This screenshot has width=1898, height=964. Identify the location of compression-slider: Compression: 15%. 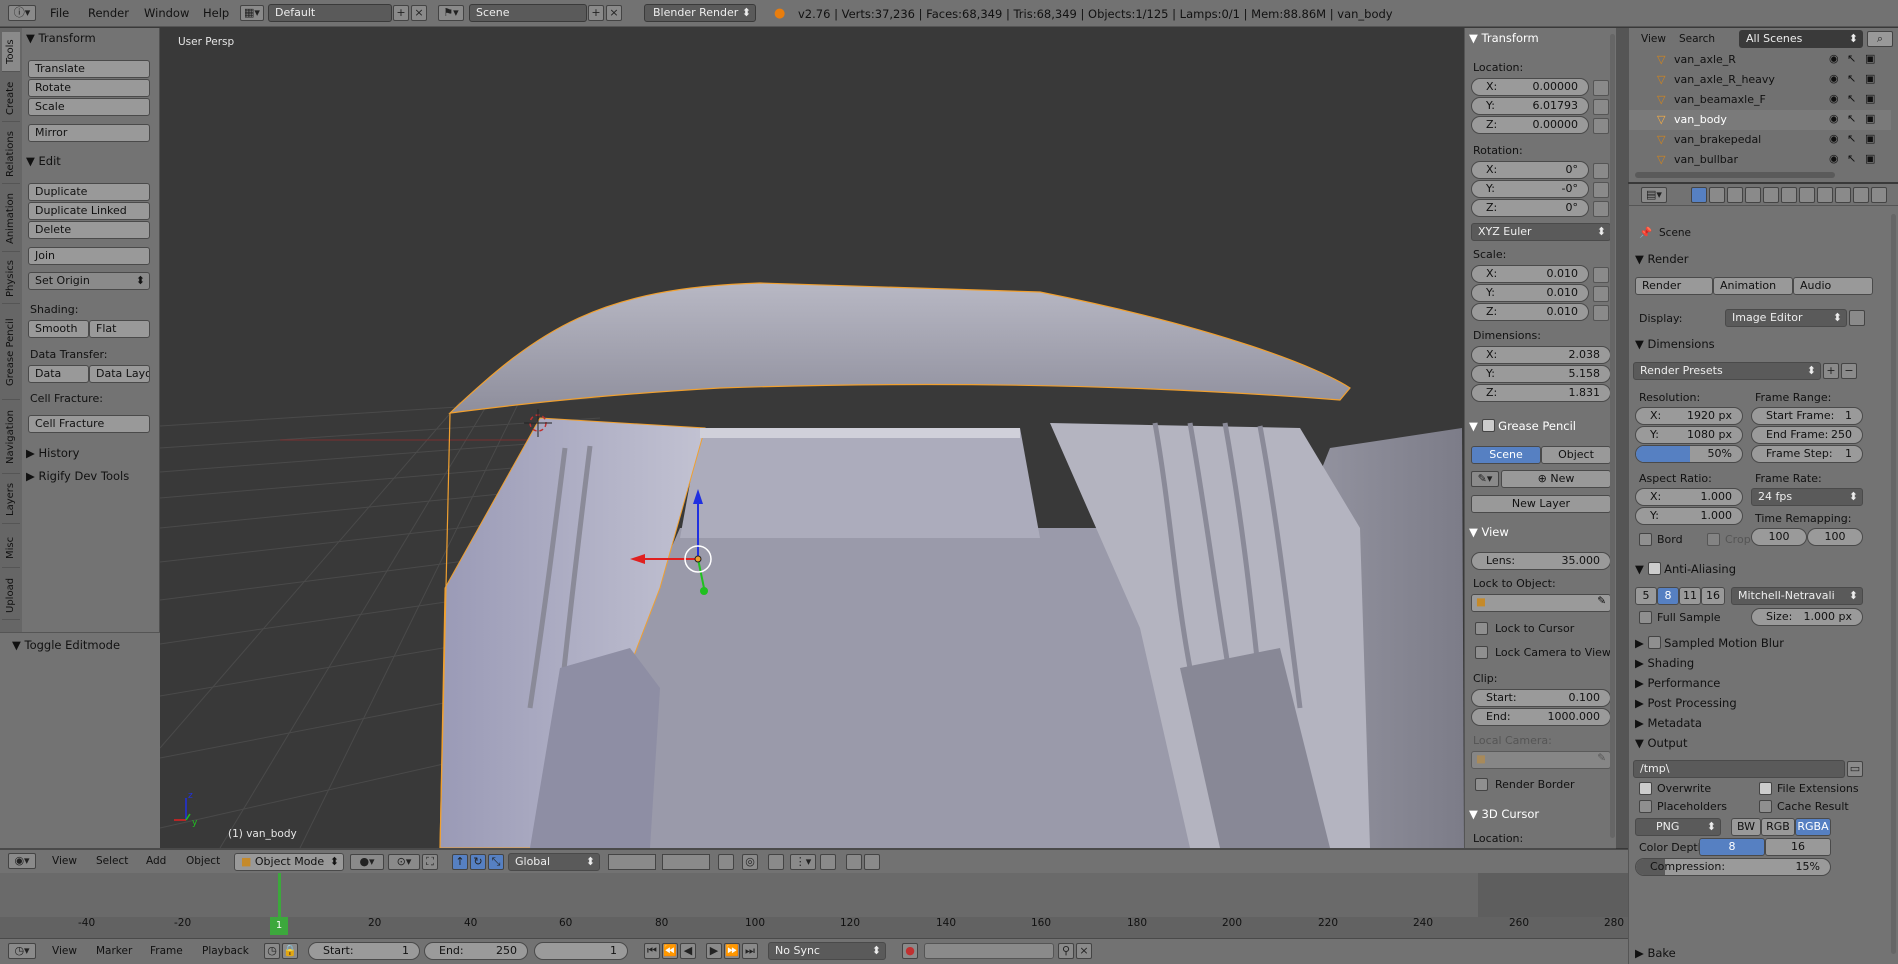
(1733, 867).